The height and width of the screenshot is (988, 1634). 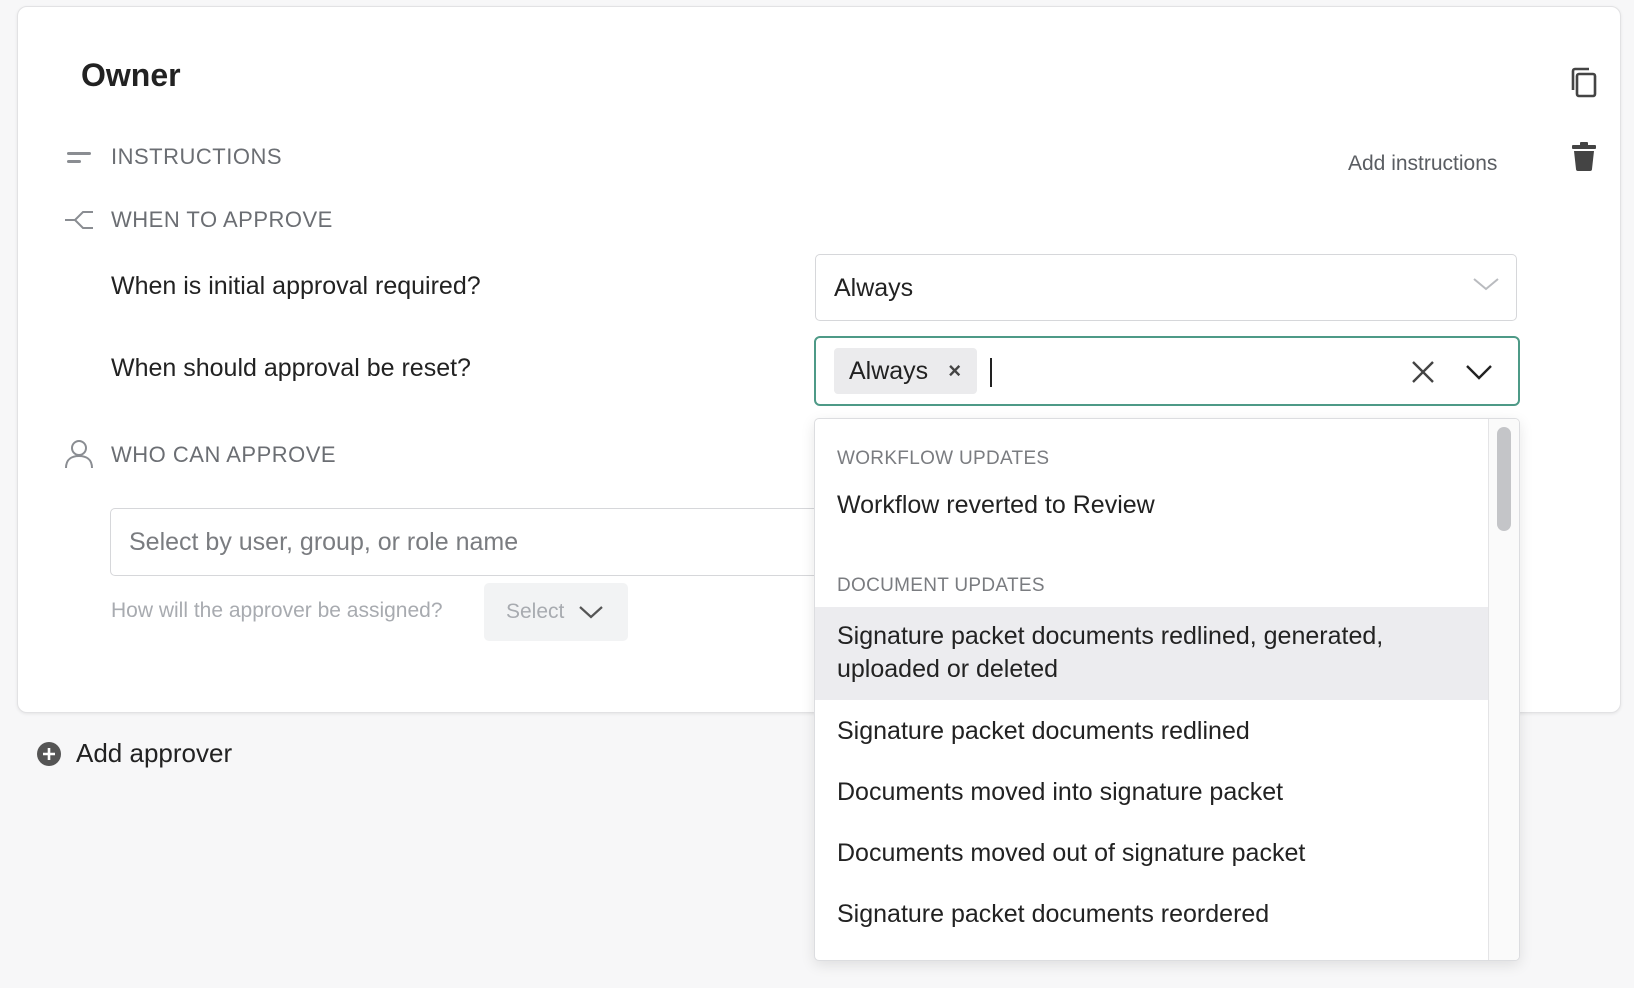 What do you see at coordinates (131, 75) in the screenshot?
I see `card-title: Owner` at bounding box center [131, 75].